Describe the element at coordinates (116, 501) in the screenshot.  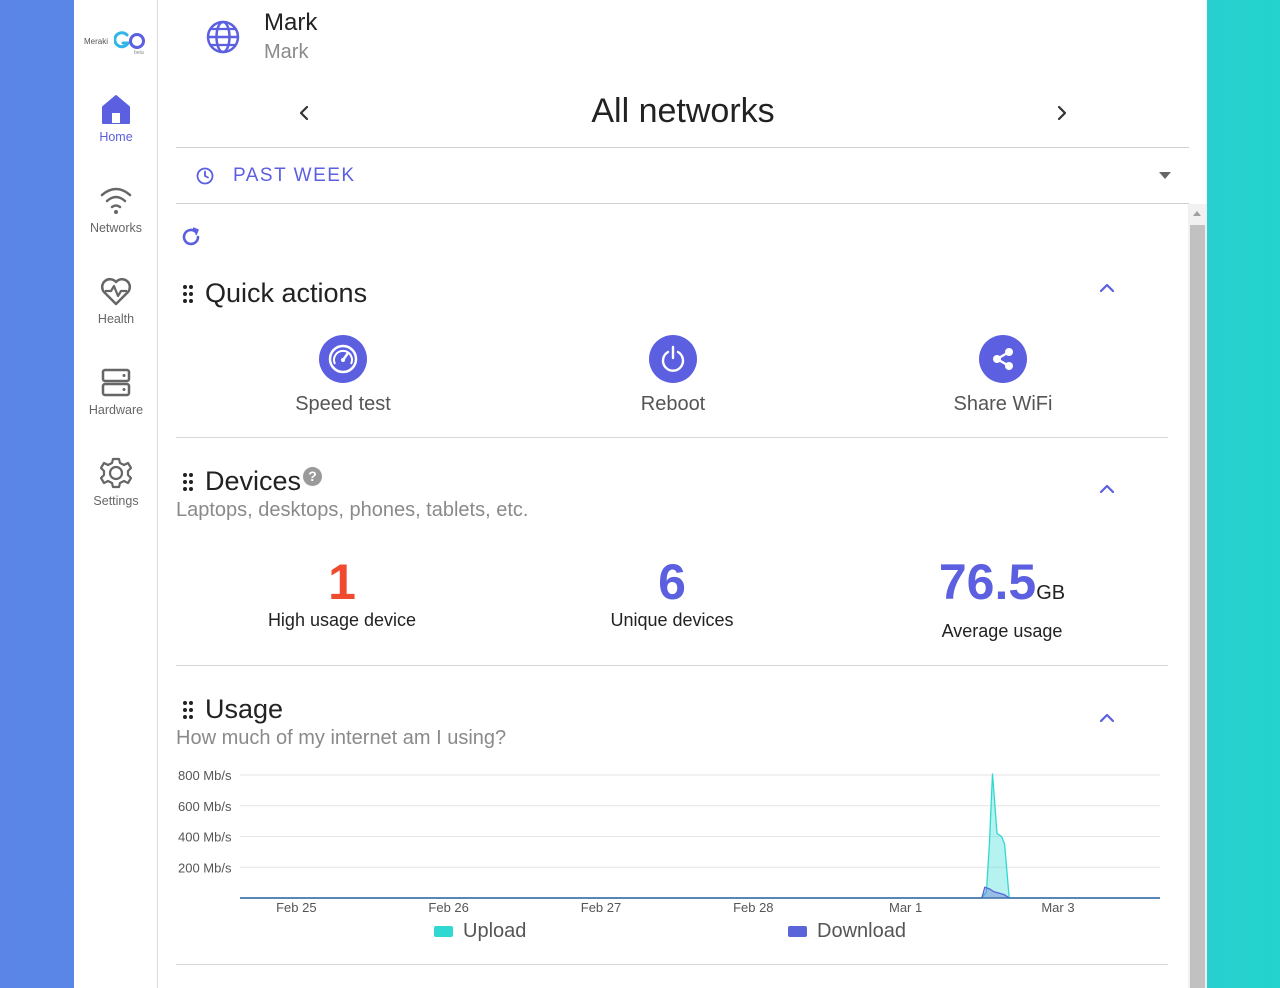
I see `sidebar-item-label: Settings` at that location.